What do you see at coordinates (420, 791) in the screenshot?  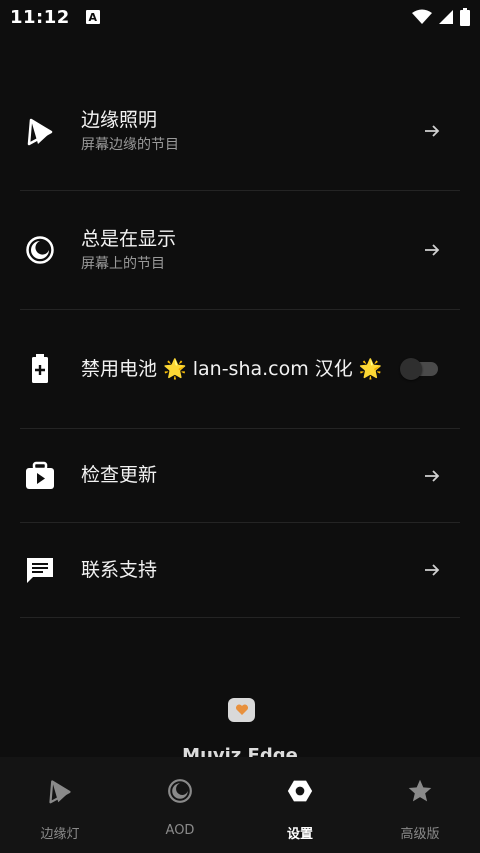 I see `star-icon` at bounding box center [420, 791].